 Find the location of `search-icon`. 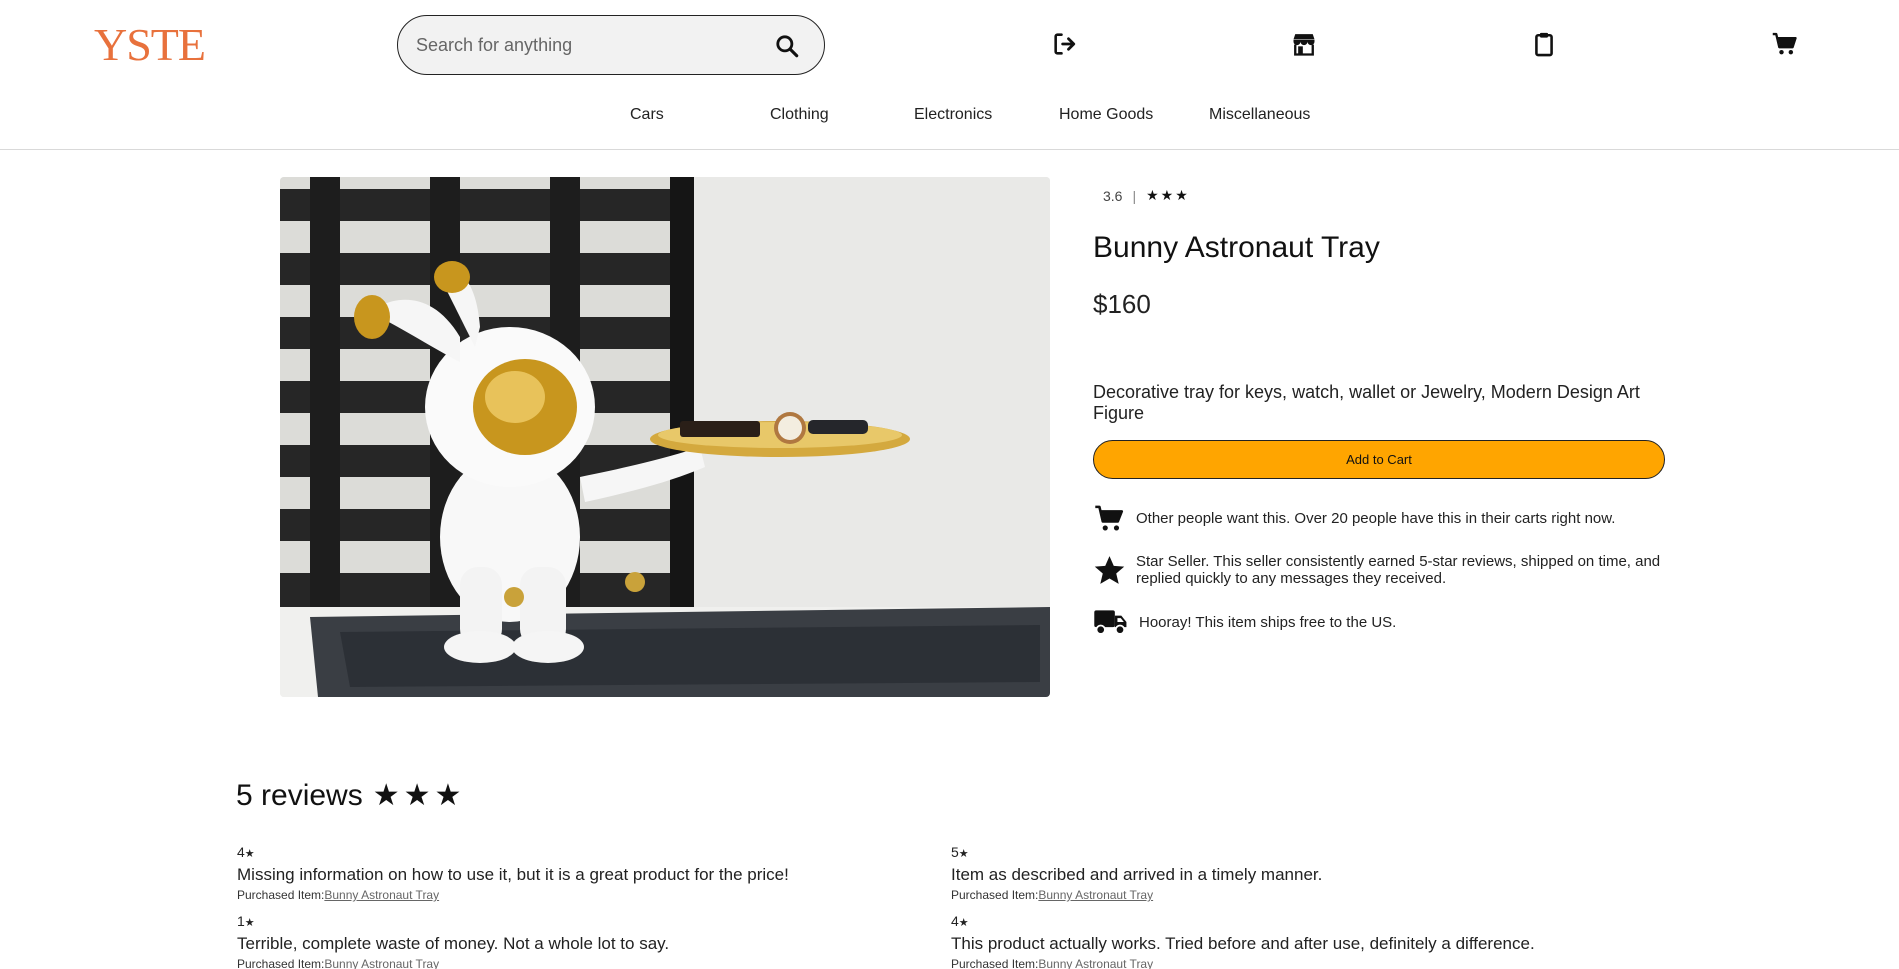

search-icon is located at coordinates (787, 46).